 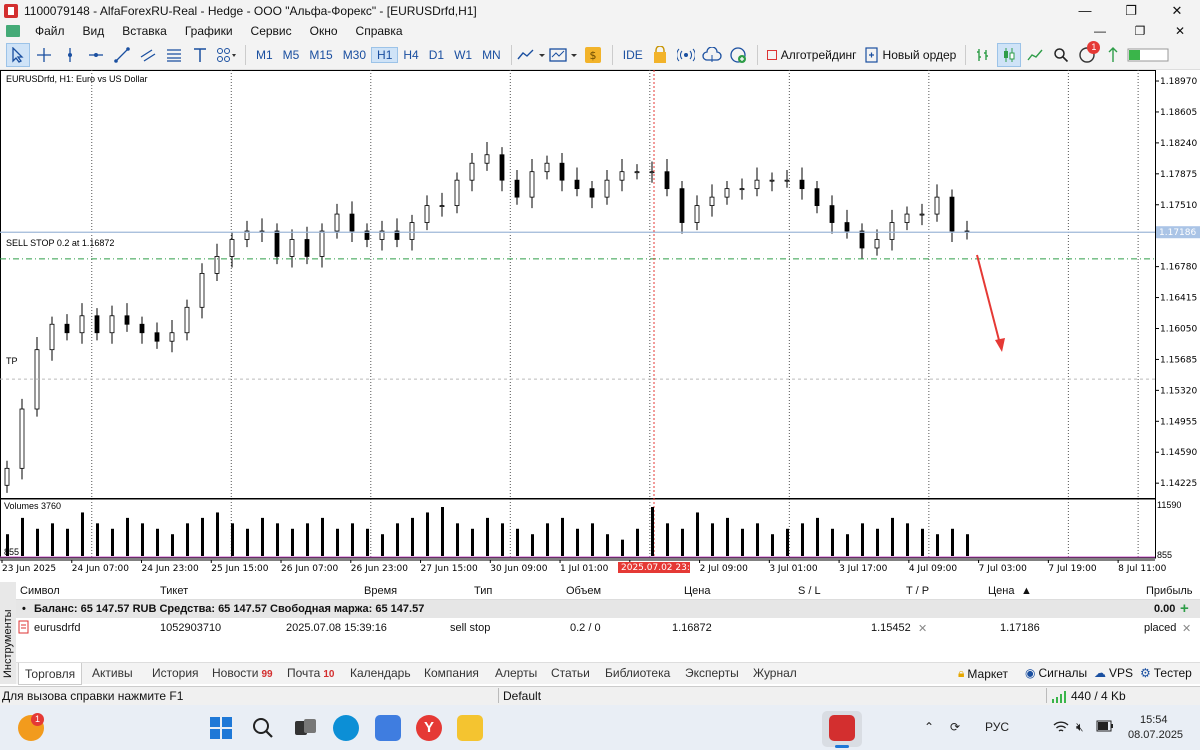 I want to click on remove-tp-icon: ✕, so click(x=922, y=628).